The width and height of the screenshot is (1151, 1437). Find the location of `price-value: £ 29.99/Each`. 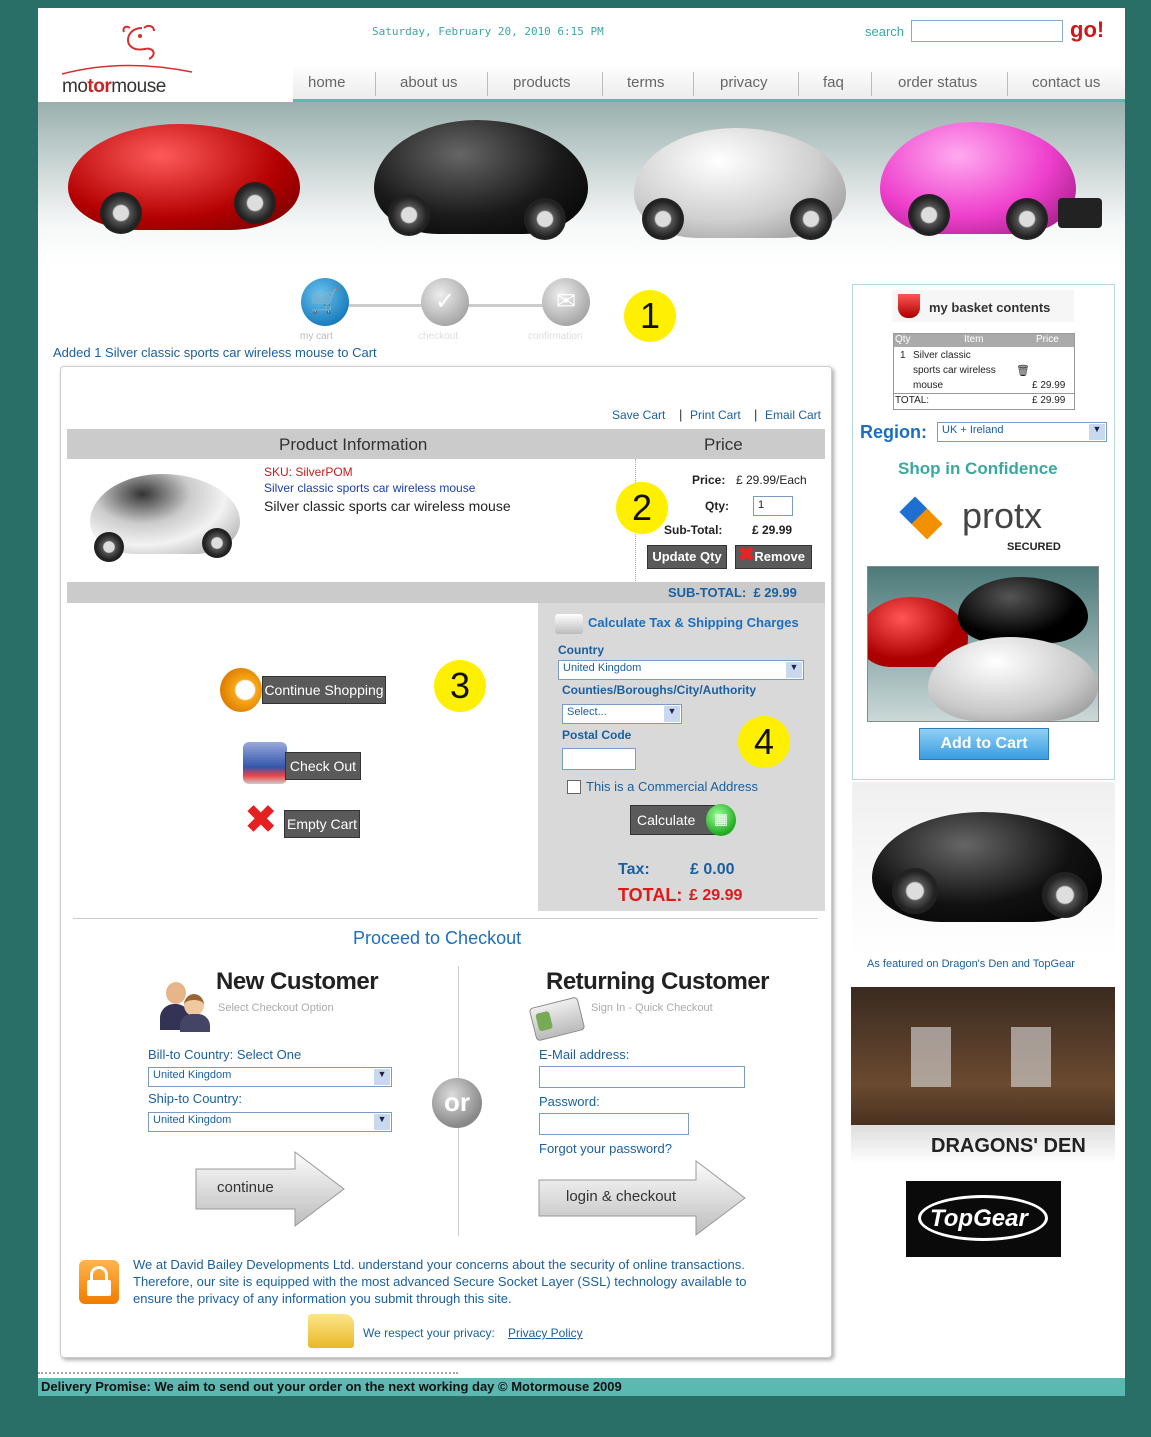

price-value: £ 29.99/Each is located at coordinates (771, 480).